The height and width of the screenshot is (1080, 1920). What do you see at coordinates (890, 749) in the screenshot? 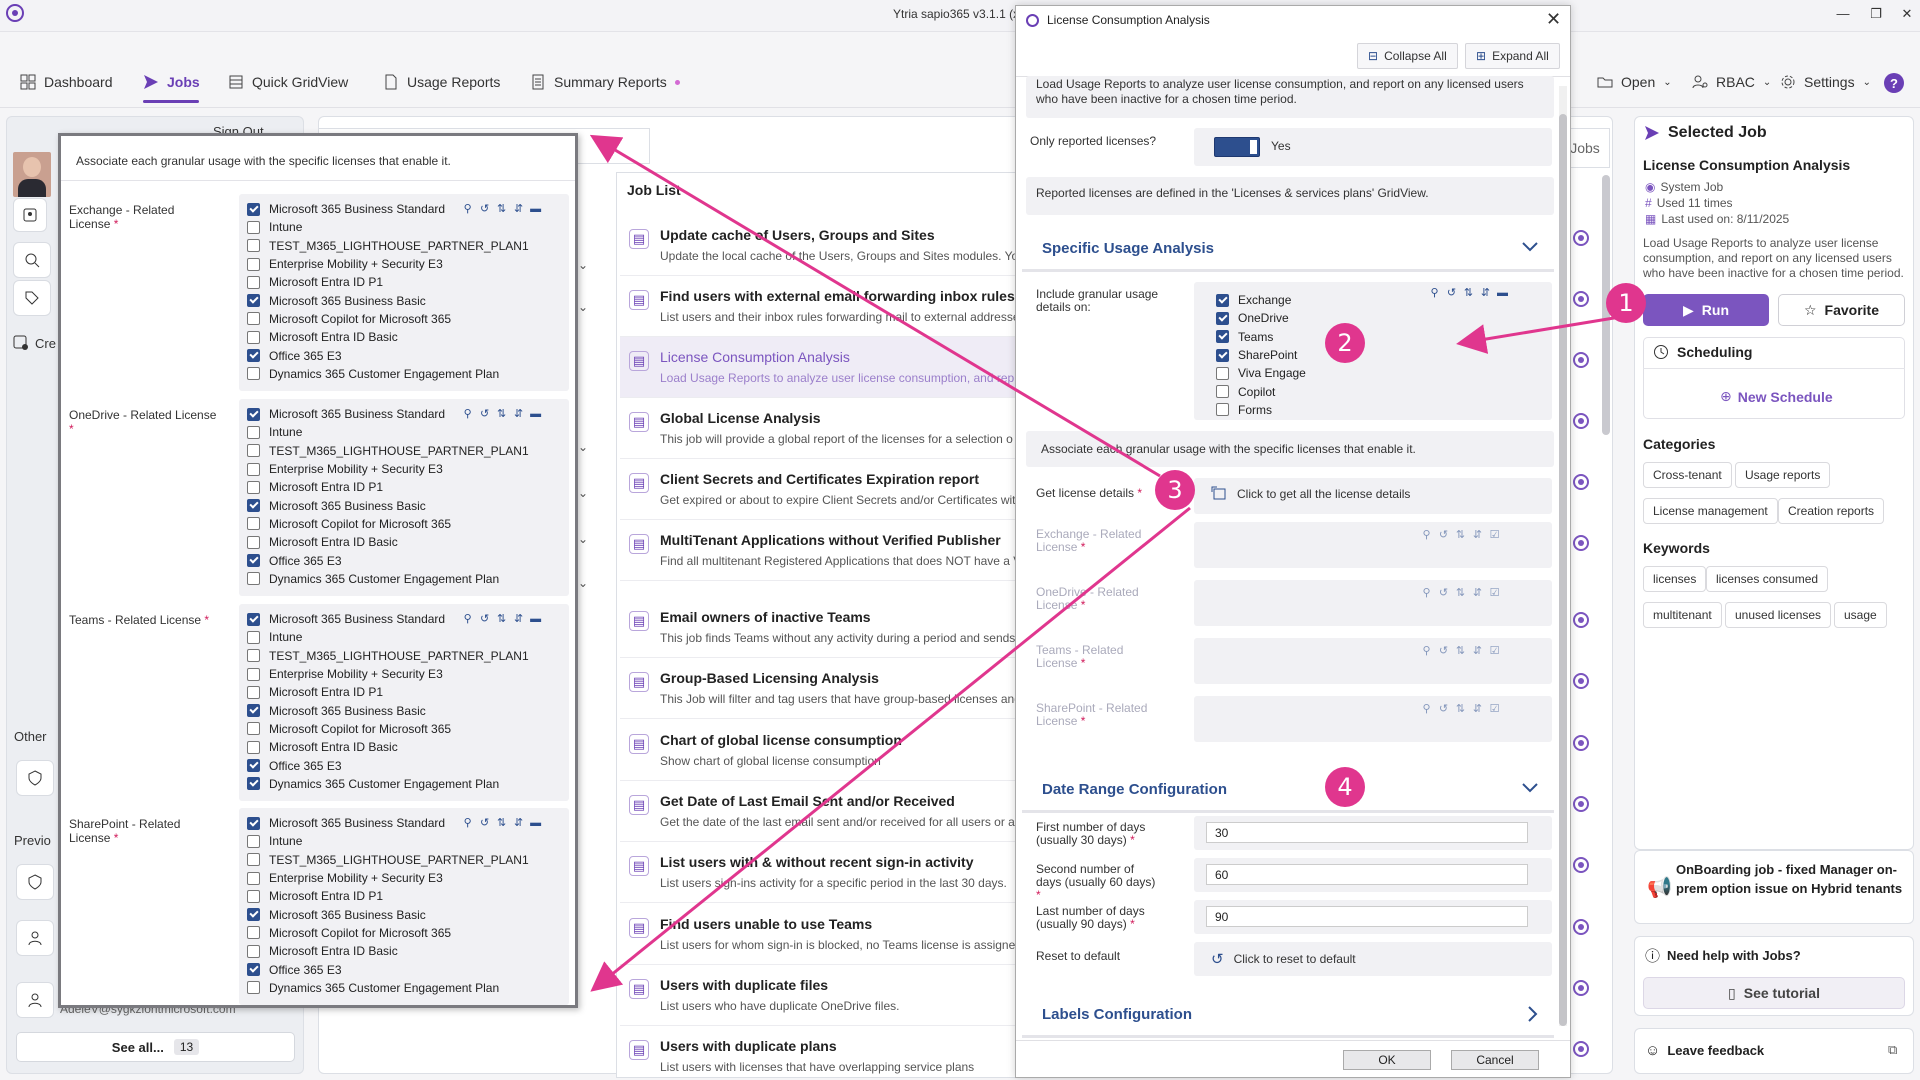
I see `arrow-3-down` at bounding box center [890, 749].